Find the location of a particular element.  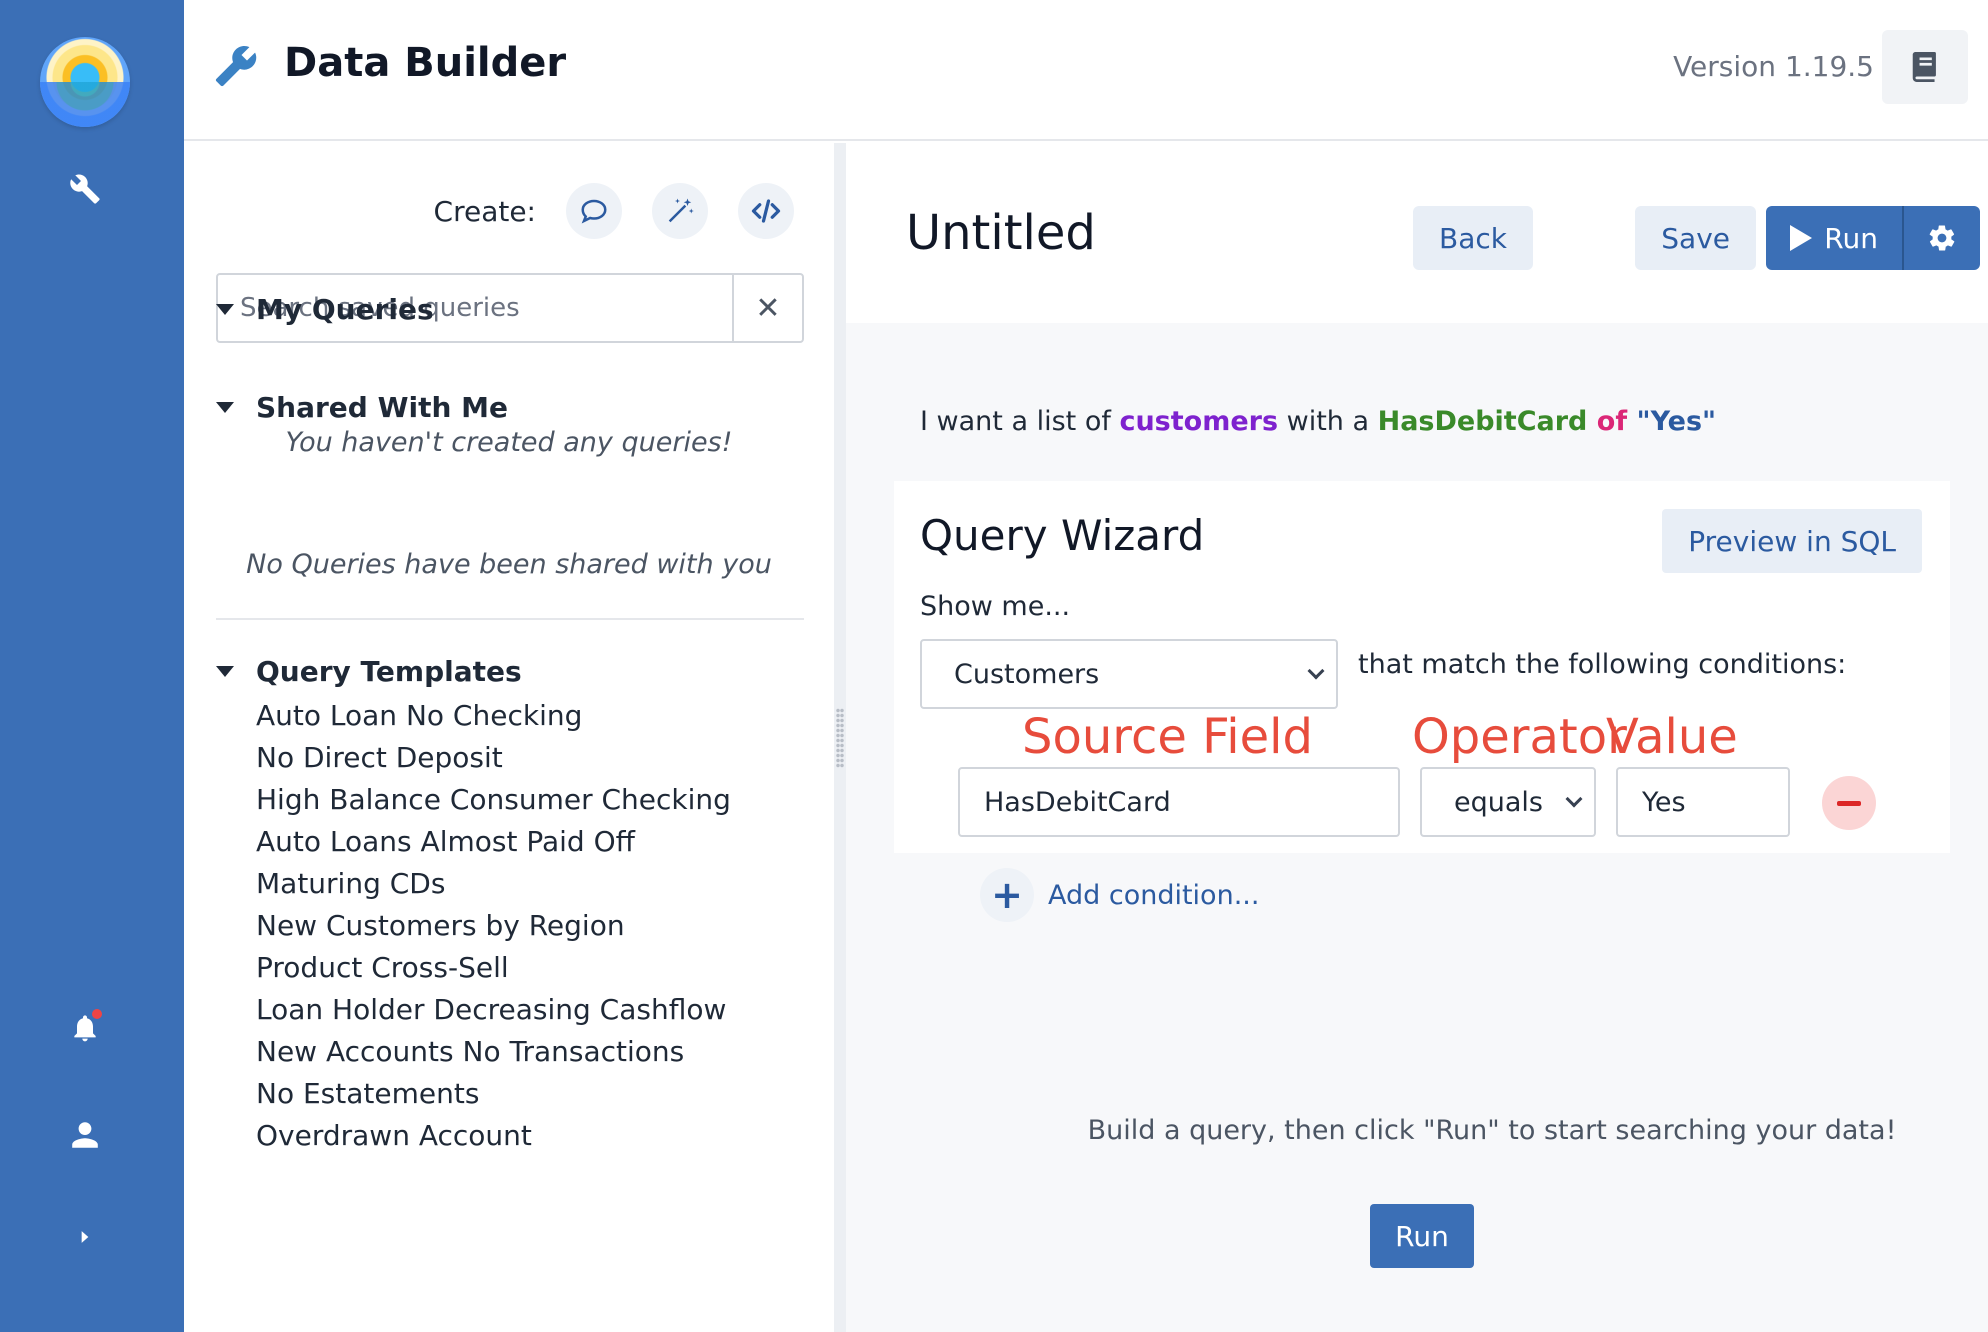

create-label: Create: is located at coordinates (484, 211).